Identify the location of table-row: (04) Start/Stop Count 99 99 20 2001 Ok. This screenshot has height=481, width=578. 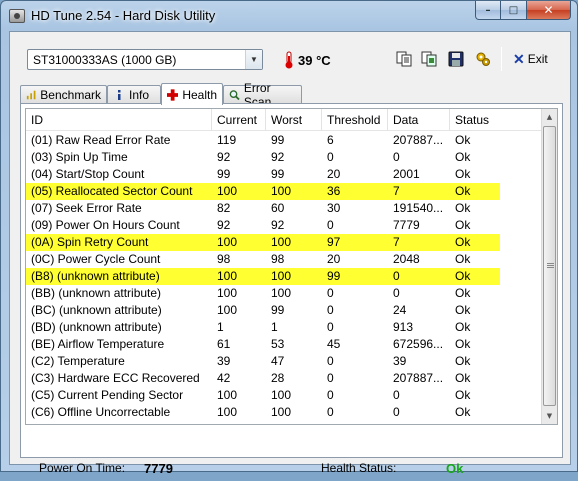
(285, 174).